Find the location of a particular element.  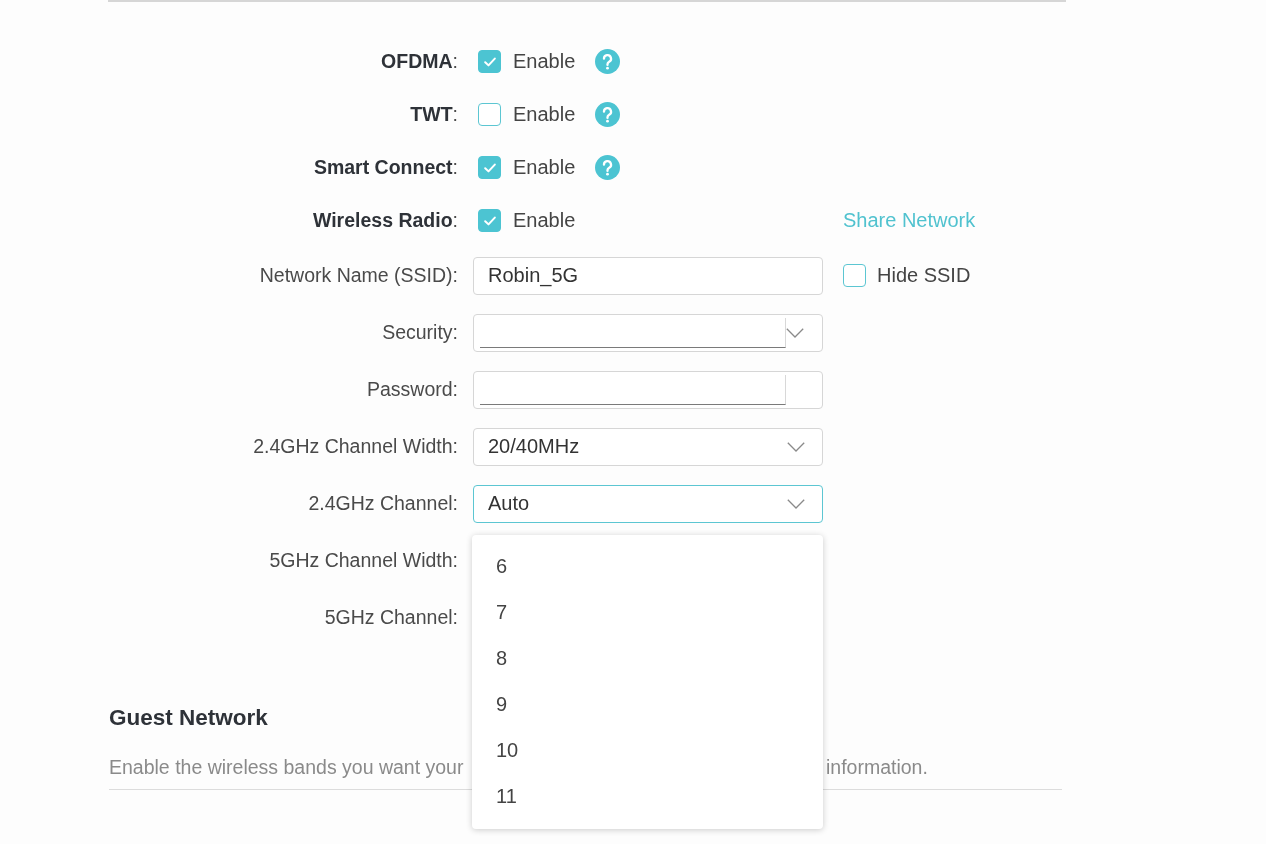

field-label: Password: is located at coordinates (412, 389).